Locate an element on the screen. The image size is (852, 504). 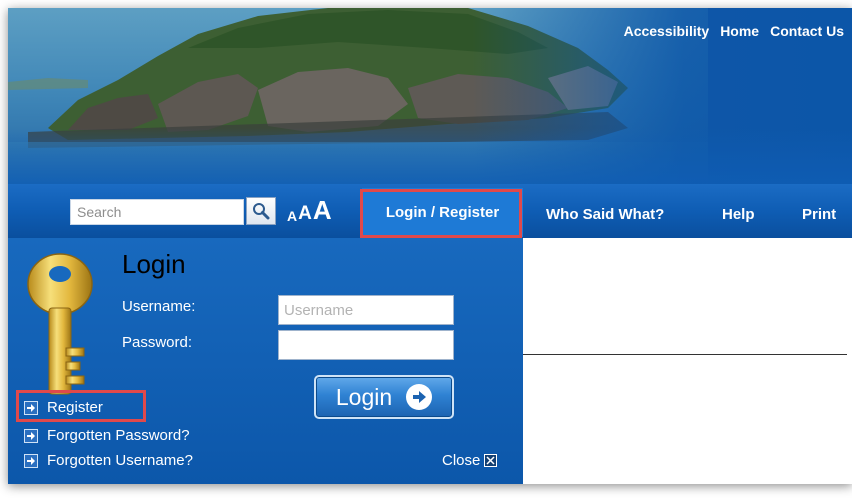
font-size-medium-button: A is located at coordinates (305, 213).